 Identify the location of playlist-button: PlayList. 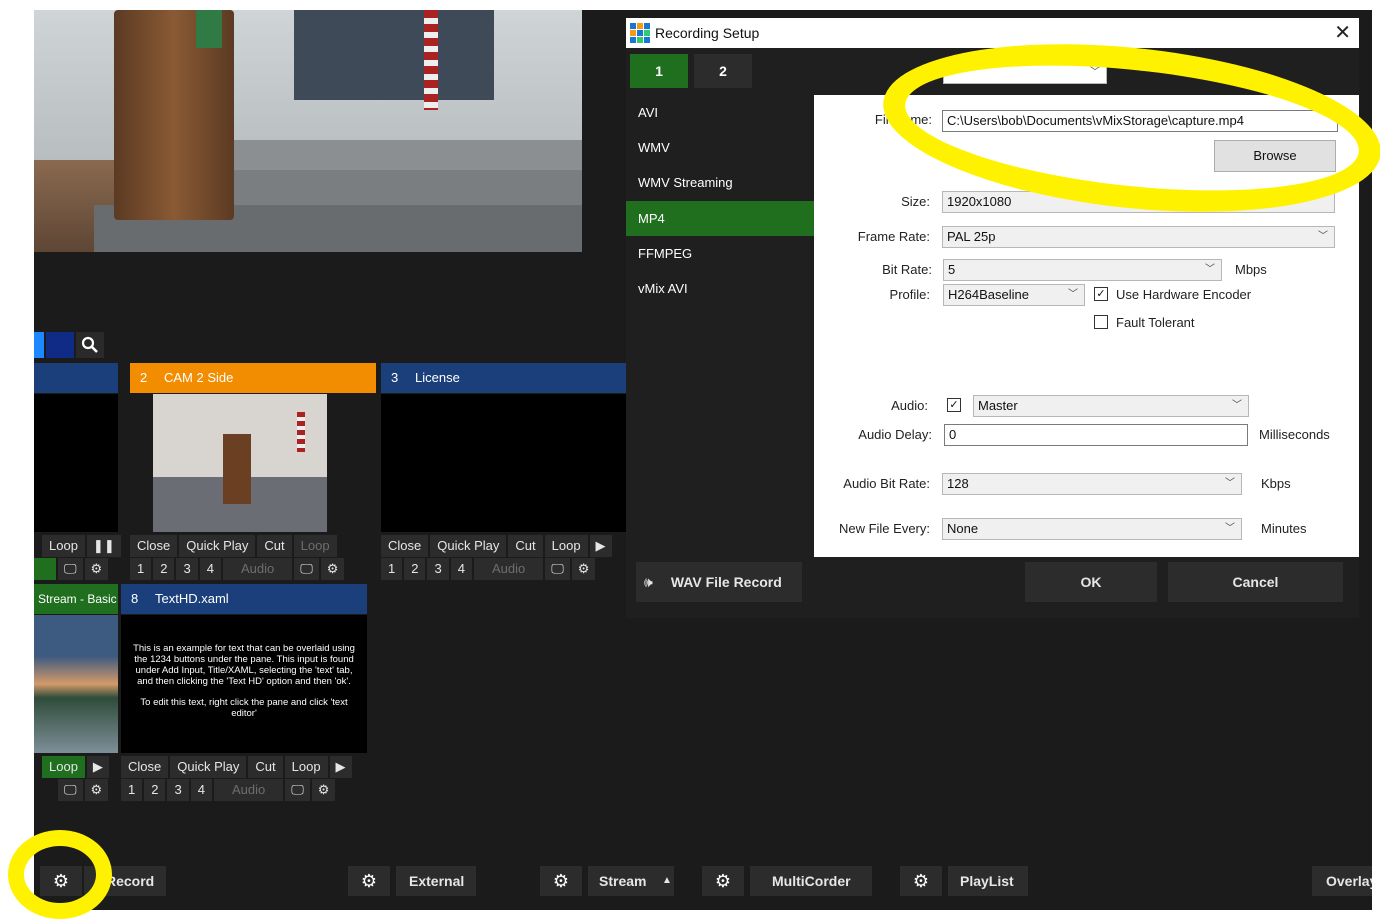
(988, 881).